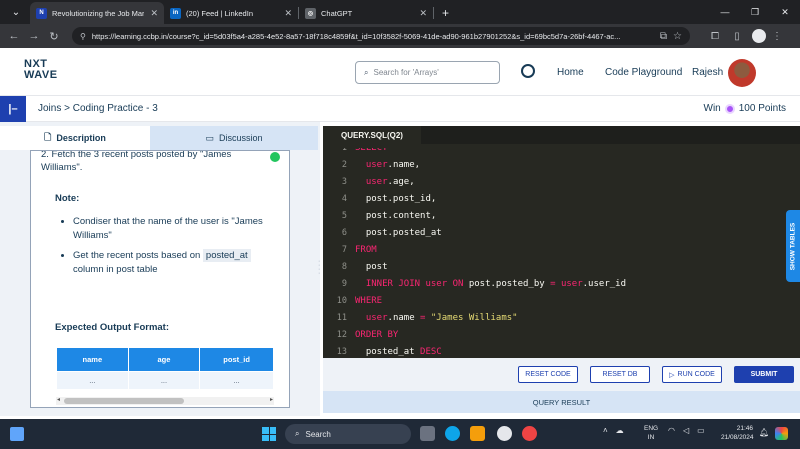  I want to click on extensions-icon: ⧠, so click(715, 36).